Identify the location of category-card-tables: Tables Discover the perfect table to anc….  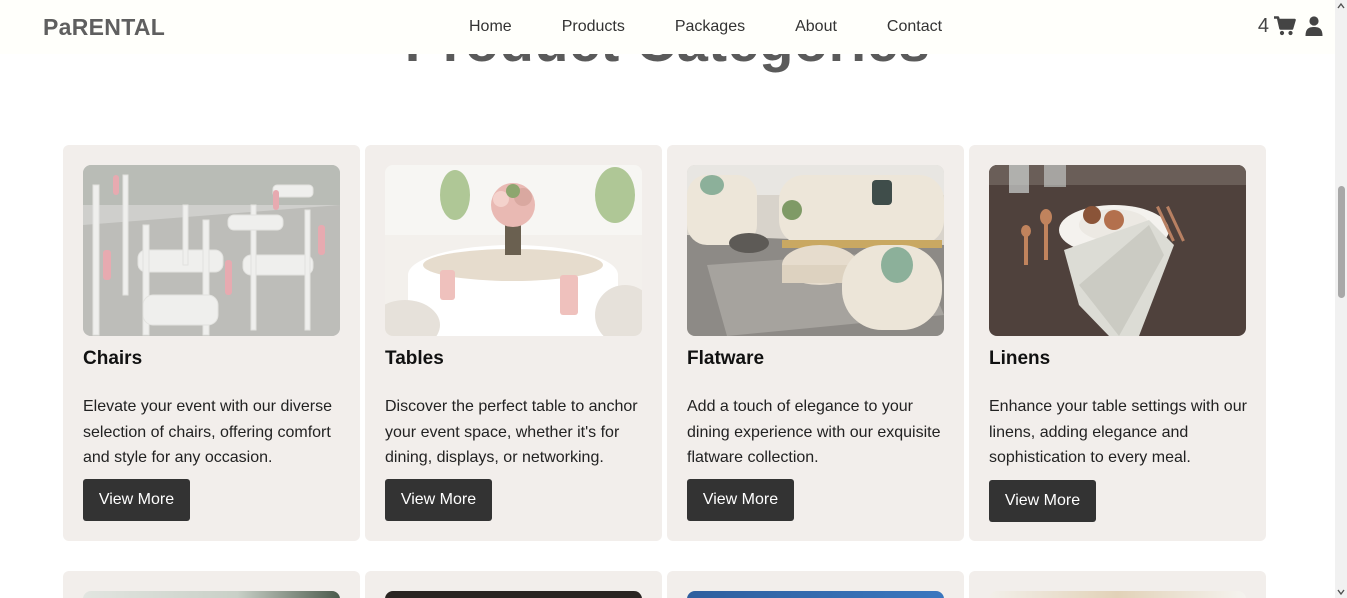
(513, 343).